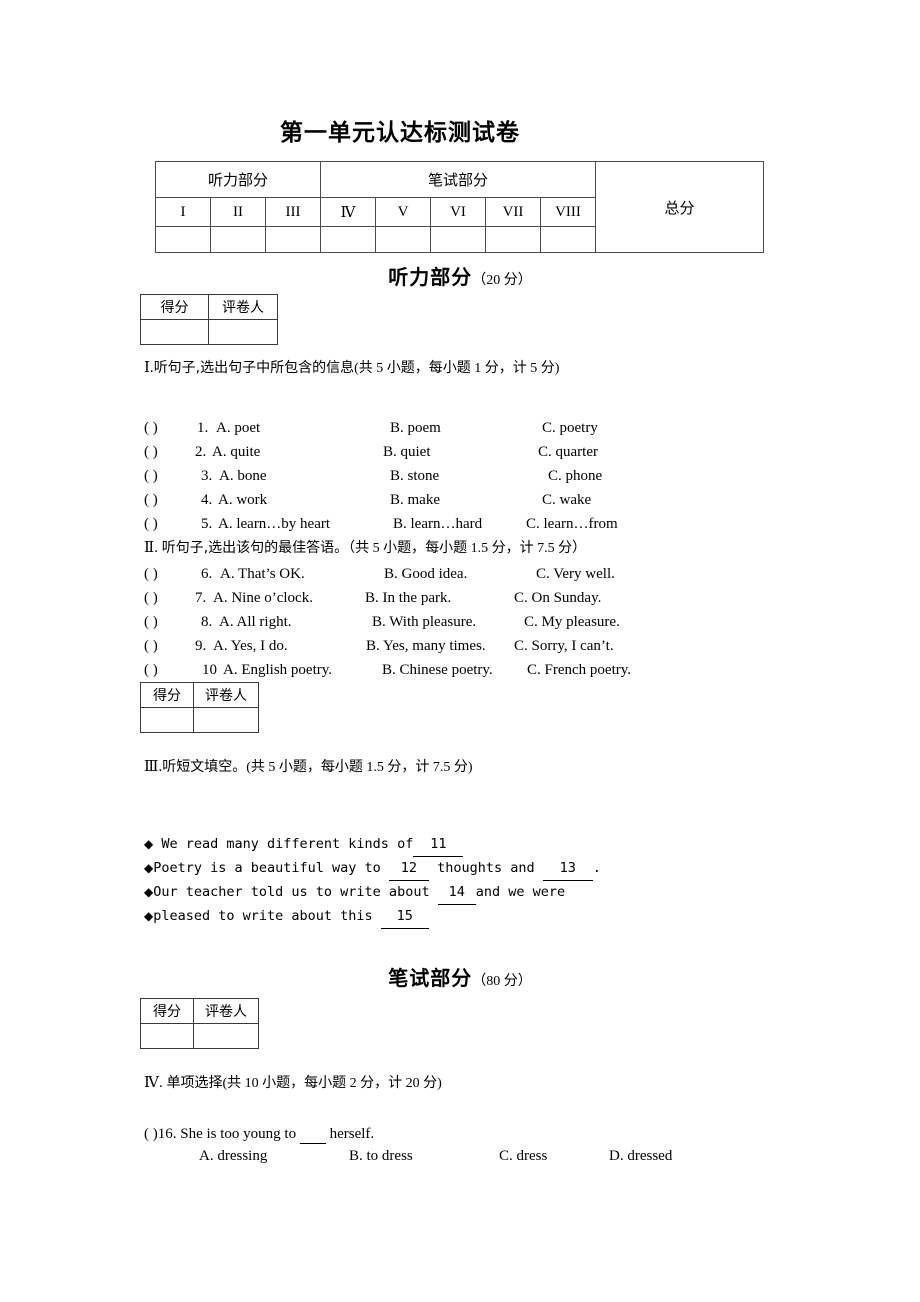 The width and height of the screenshot is (920, 1302). I want to click on q7-option-a: A. Nine o’clock., so click(263, 598).